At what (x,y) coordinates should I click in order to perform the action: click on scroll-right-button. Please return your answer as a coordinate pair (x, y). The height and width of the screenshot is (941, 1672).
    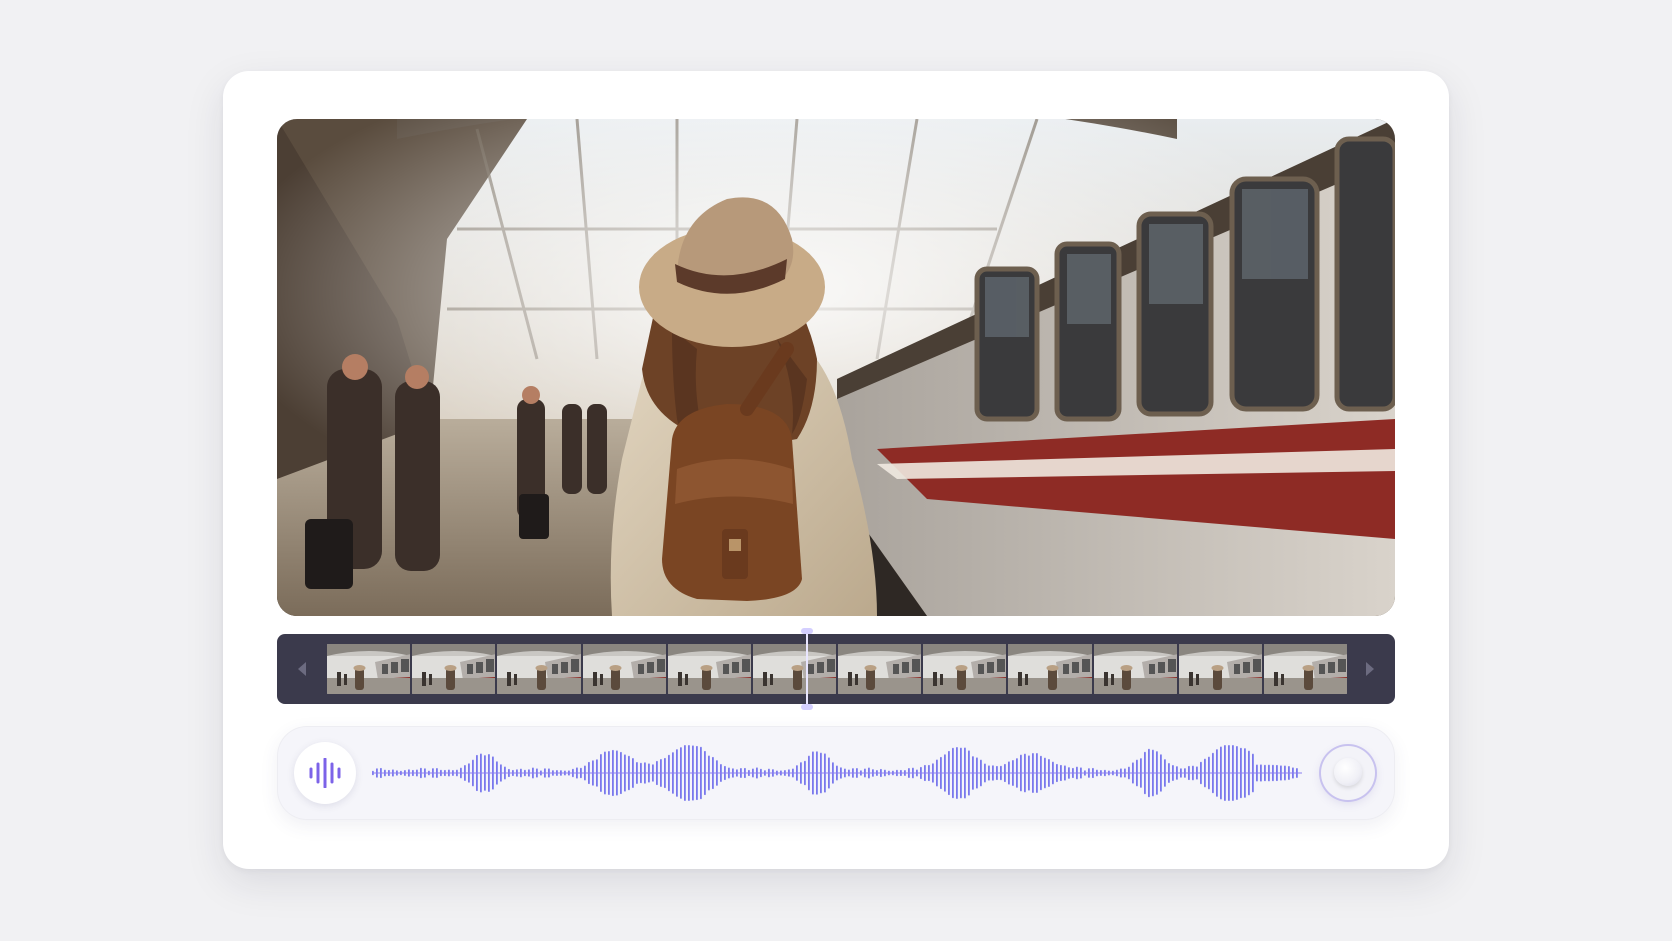
    Looking at the image, I should click on (1370, 669).